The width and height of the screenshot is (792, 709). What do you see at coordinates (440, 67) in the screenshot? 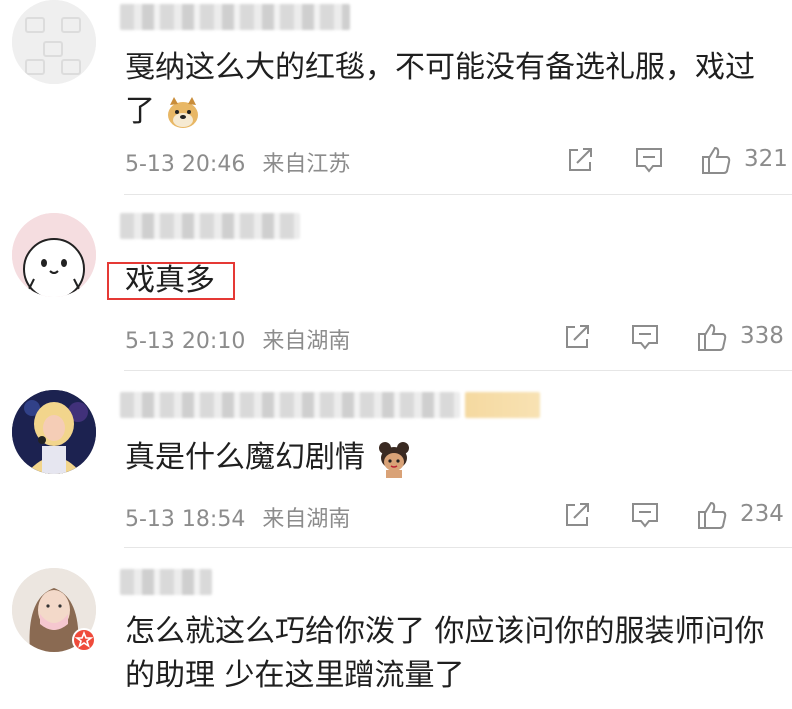
I see `comment-text-line: 戛纳这么大的红毯，不可能没有备选礼服，戏过` at bounding box center [440, 67].